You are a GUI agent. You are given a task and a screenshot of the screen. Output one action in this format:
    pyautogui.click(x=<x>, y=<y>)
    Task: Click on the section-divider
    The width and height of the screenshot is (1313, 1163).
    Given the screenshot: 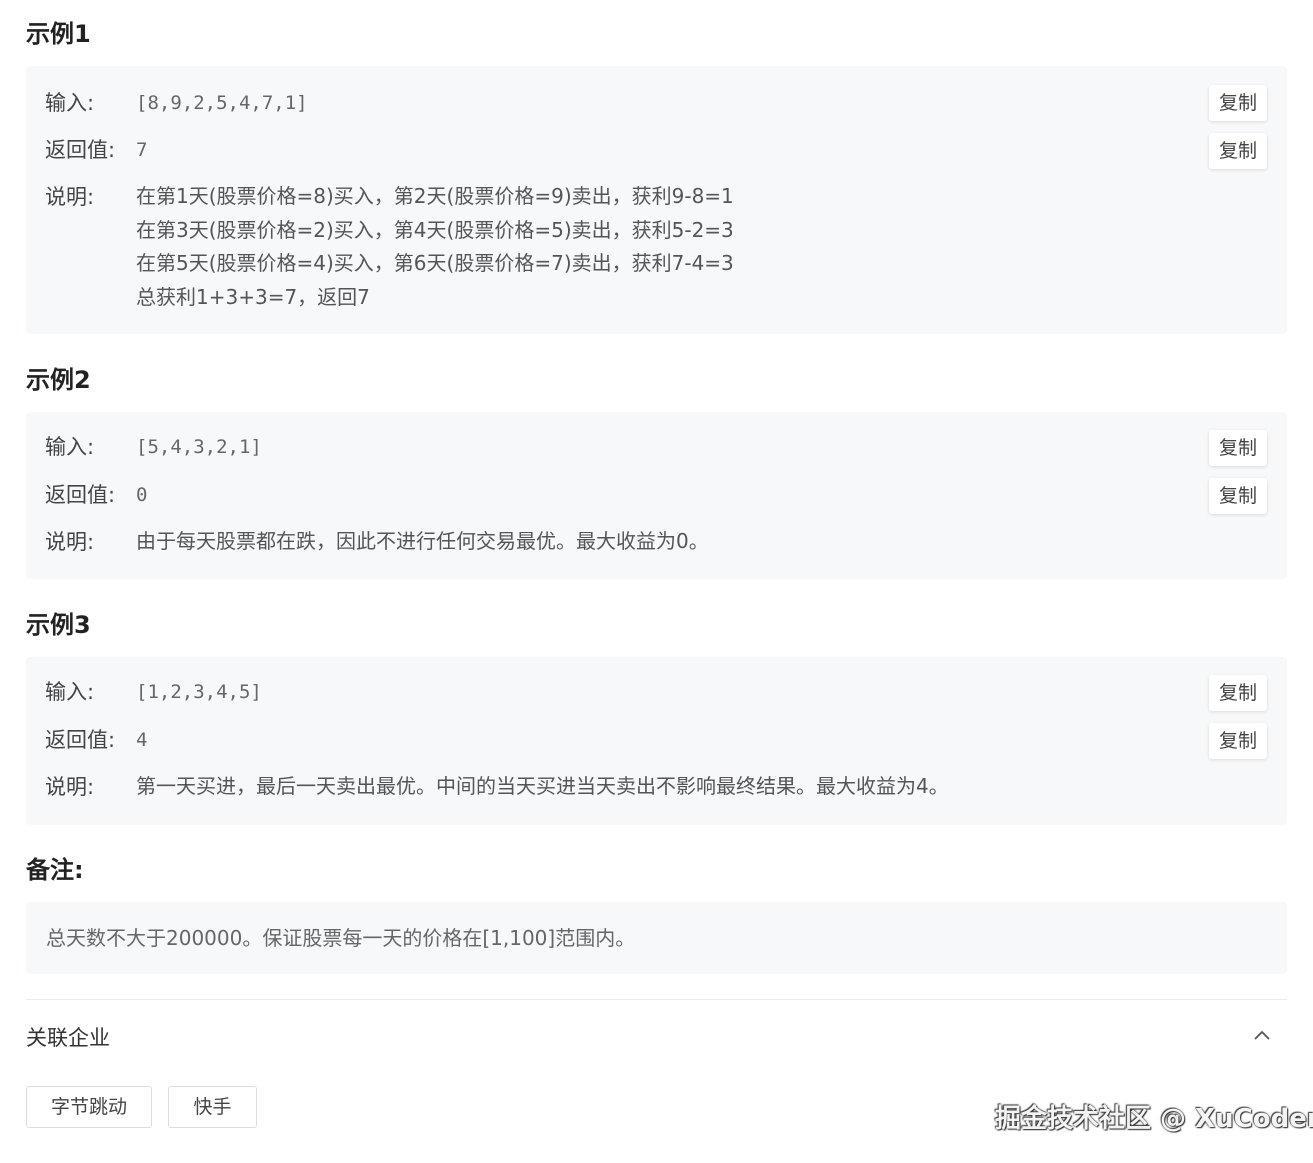 What is the action you would take?
    pyautogui.click(x=656, y=999)
    